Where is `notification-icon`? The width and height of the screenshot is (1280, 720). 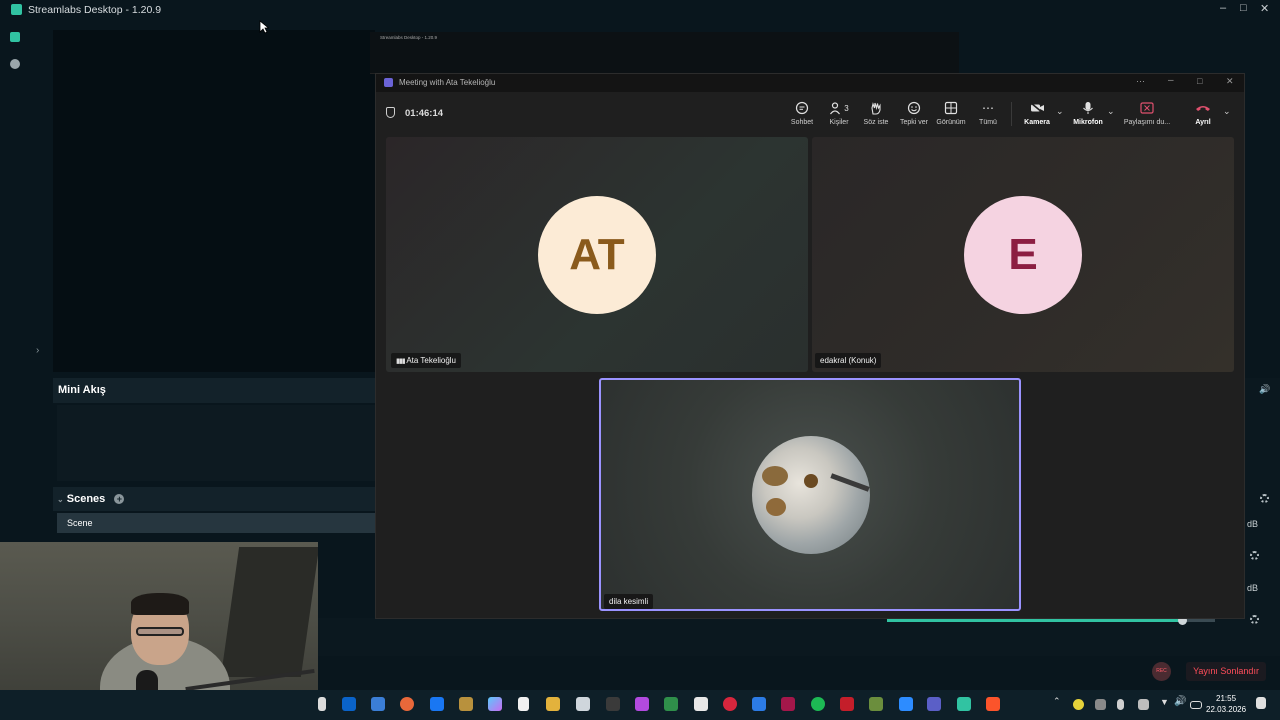
notification-icon is located at coordinates (1261, 703).